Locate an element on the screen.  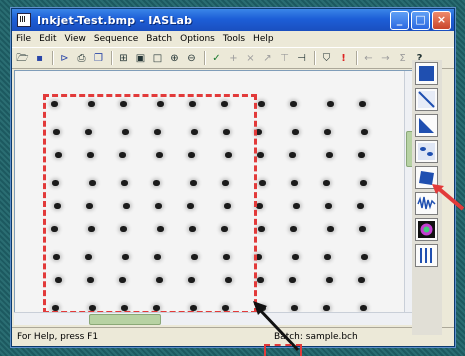
minimize-button: _ is located at coordinates (399, 20).